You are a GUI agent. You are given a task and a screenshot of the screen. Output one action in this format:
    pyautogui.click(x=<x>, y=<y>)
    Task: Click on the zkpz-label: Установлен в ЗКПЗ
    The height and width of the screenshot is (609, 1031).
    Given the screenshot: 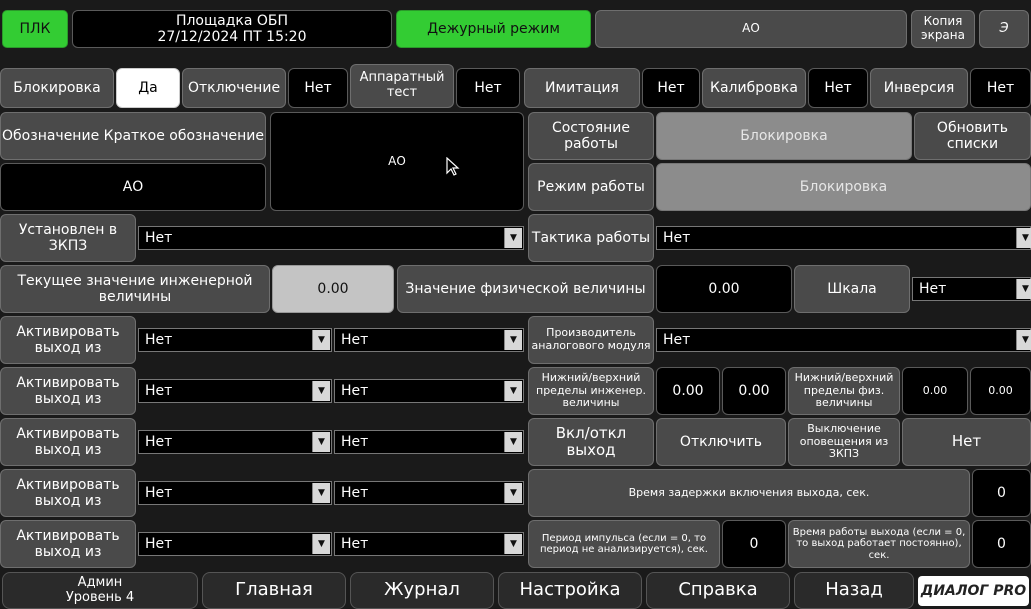 What is the action you would take?
    pyautogui.click(x=68, y=238)
    